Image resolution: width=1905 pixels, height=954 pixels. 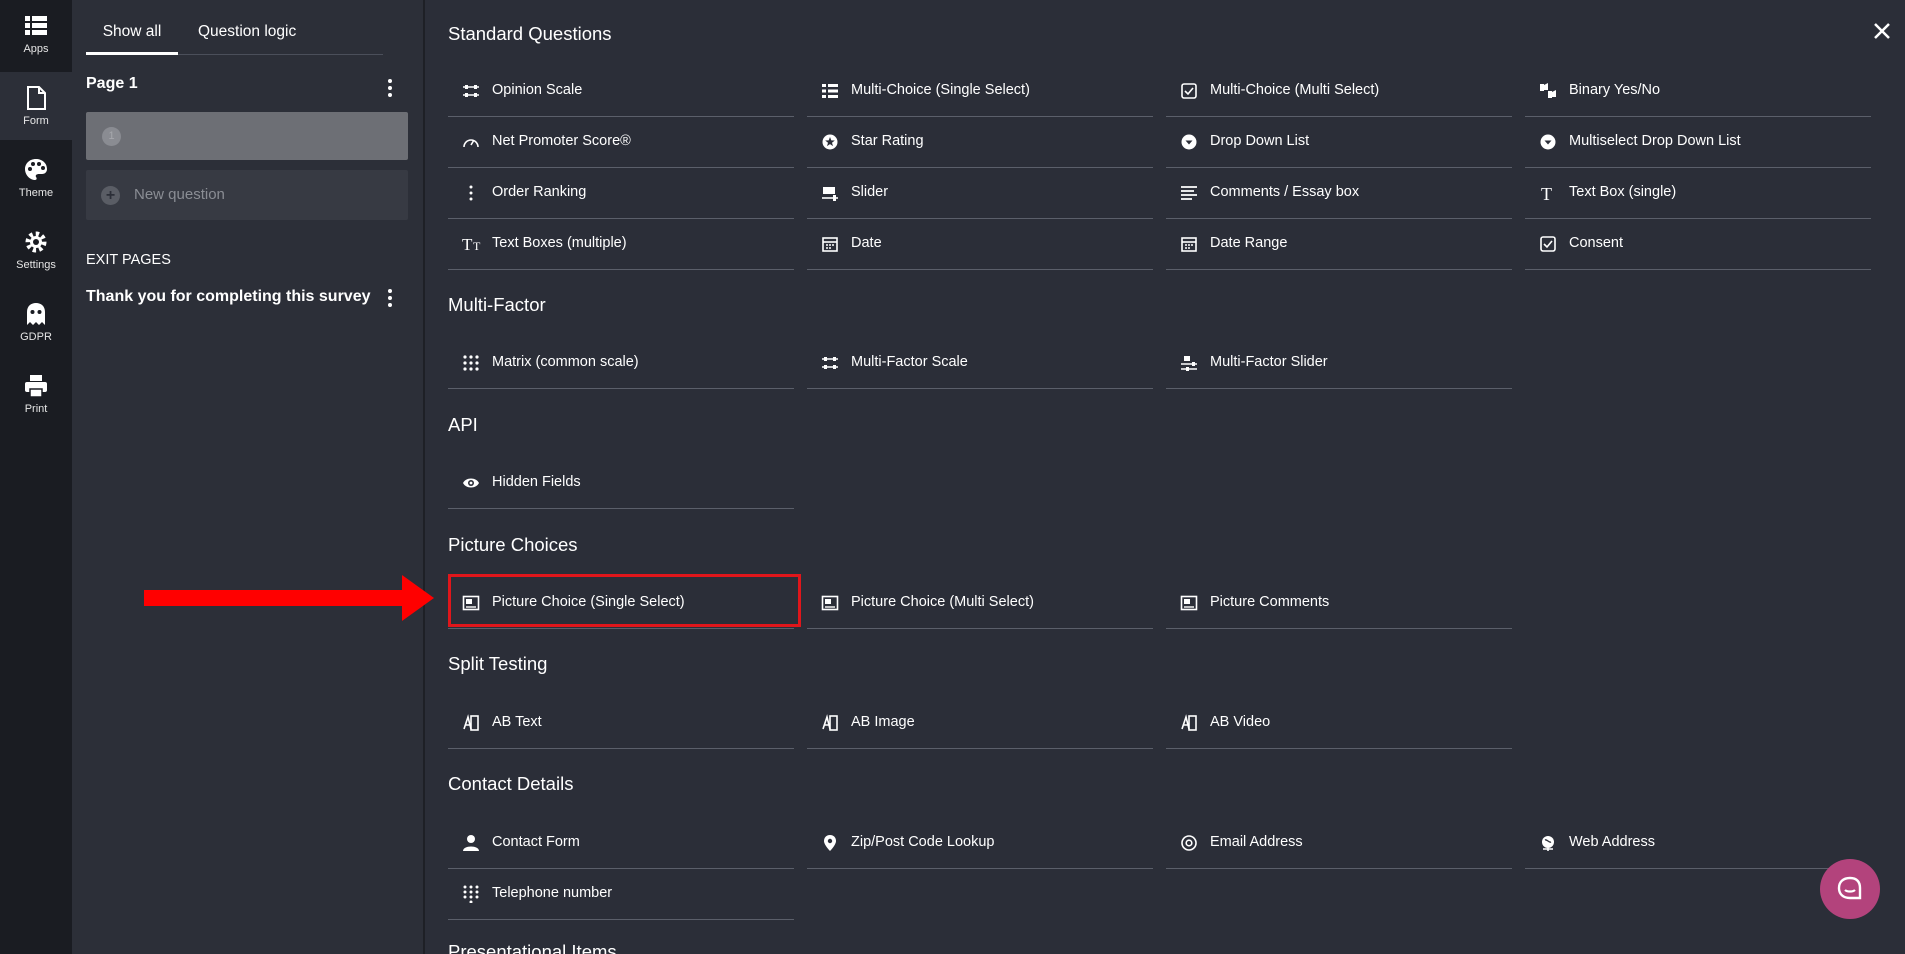 What do you see at coordinates (1655, 141) in the screenshot?
I see `question-type-label: Multiselect Drop Down List` at bounding box center [1655, 141].